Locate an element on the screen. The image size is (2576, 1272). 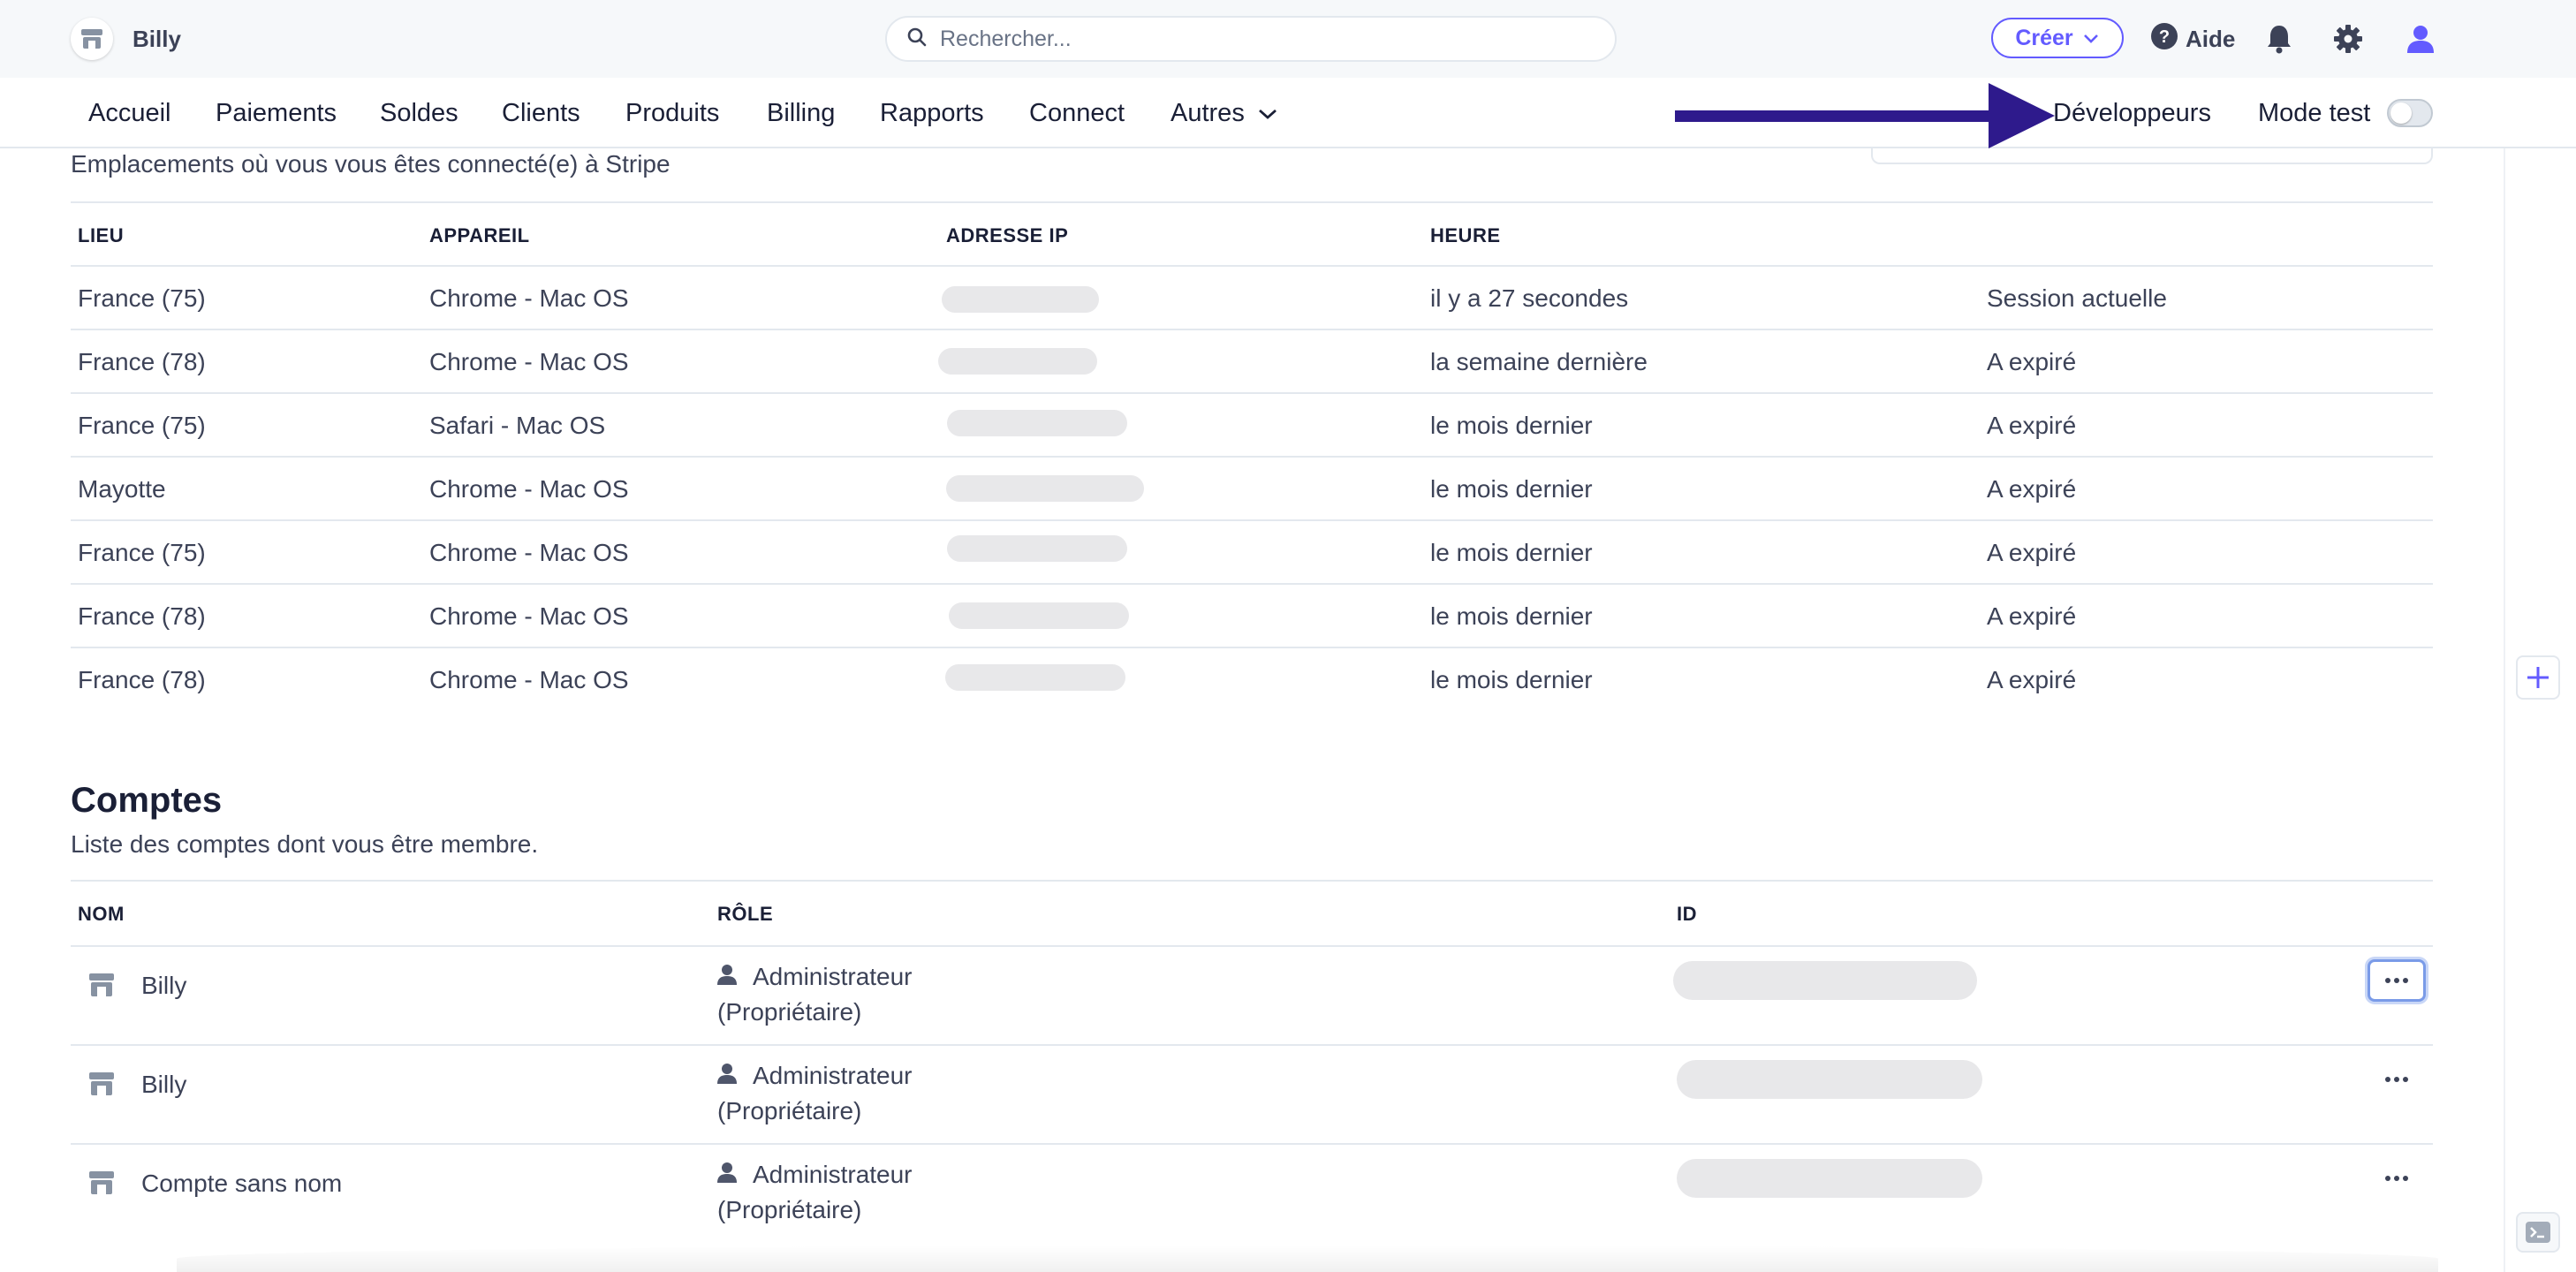
column-header-lieu: LIEU is located at coordinates (102, 235).